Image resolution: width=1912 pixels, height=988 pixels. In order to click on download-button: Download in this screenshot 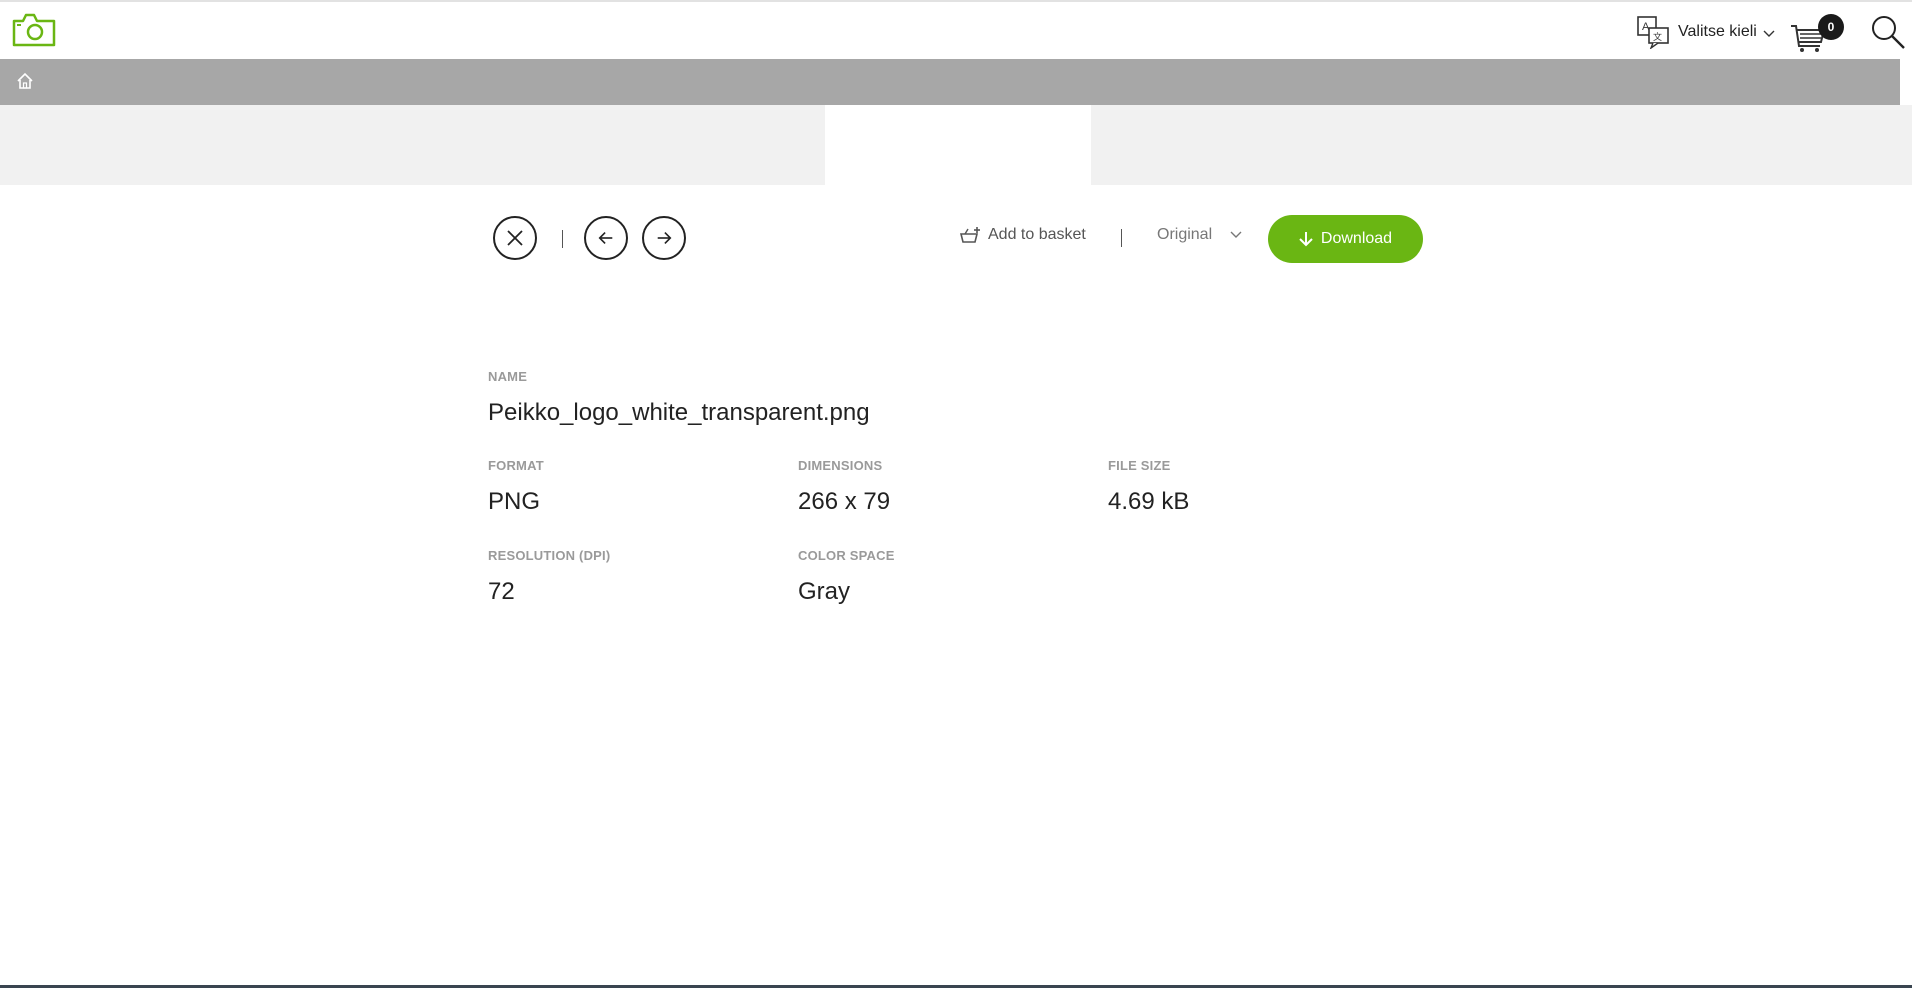, I will do `click(1345, 239)`.